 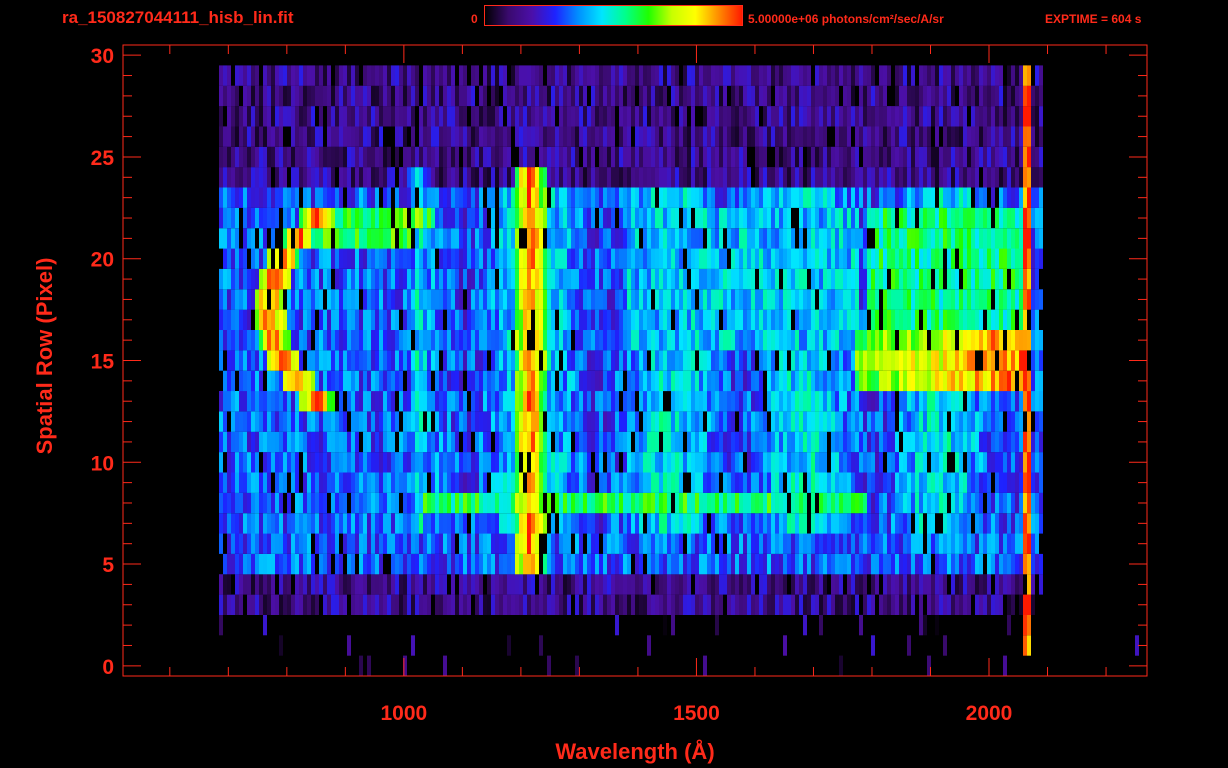 I want to click on x-axis-title: Wavelength (Å), so click(x=634, y=751).